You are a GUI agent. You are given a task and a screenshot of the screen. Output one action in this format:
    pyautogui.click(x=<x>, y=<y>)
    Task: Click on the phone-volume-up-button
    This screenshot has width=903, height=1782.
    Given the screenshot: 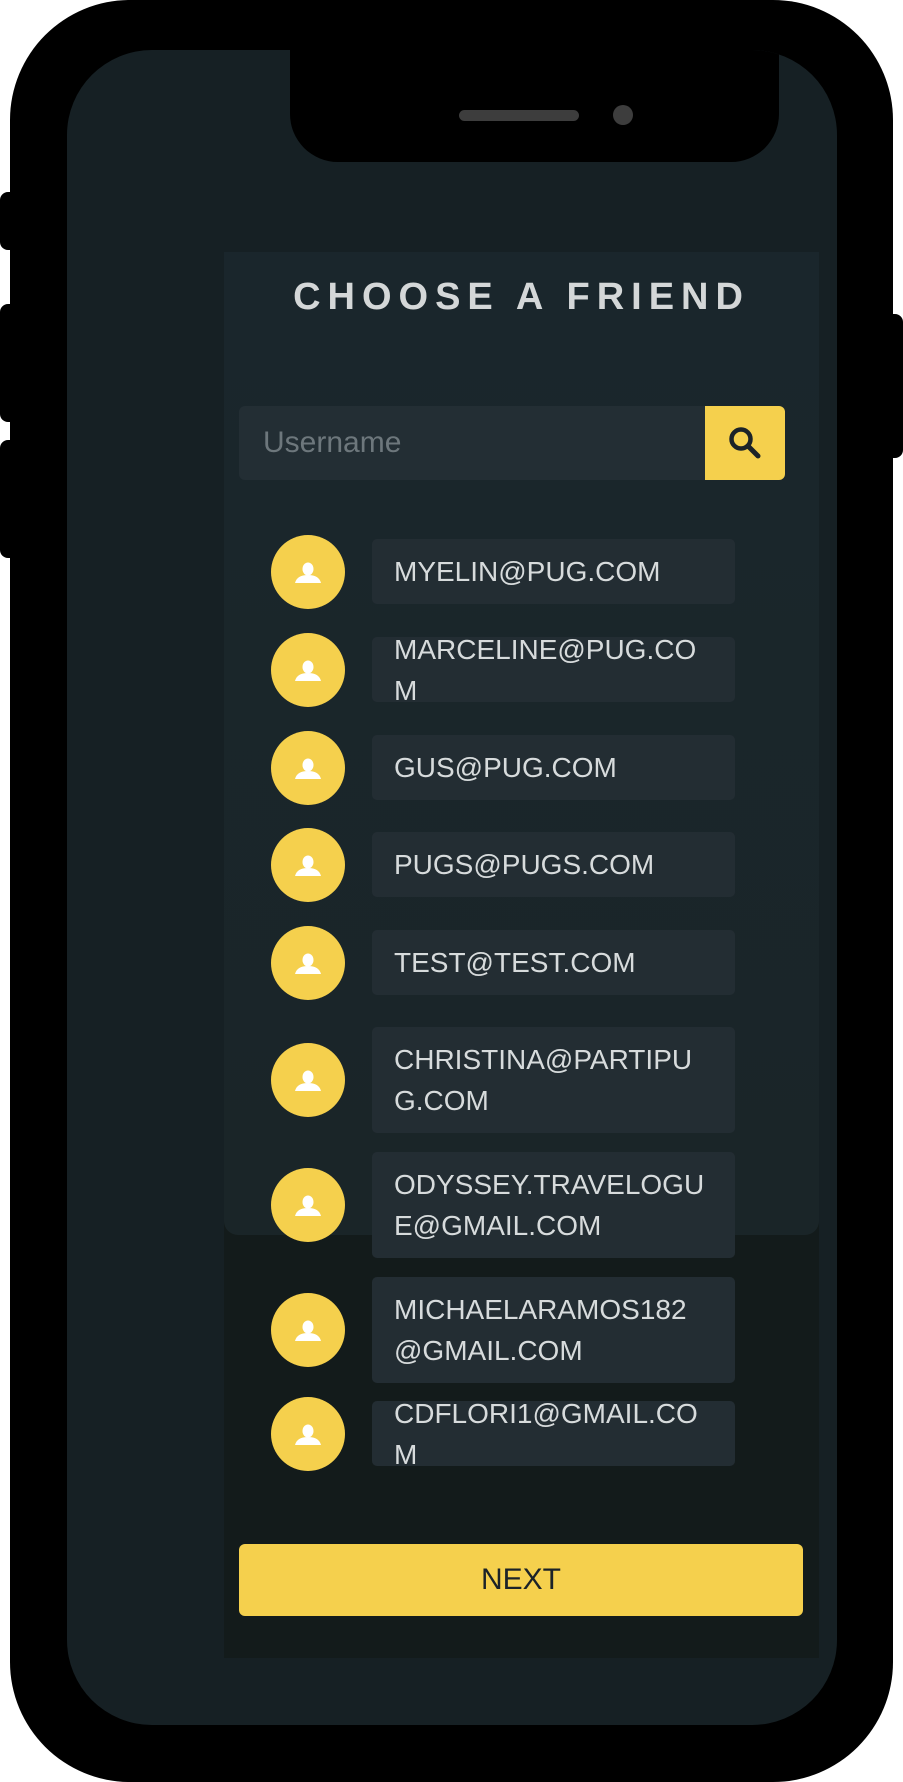 What is the action you would take?
    pyautogui.click(x=10, y=363)
    